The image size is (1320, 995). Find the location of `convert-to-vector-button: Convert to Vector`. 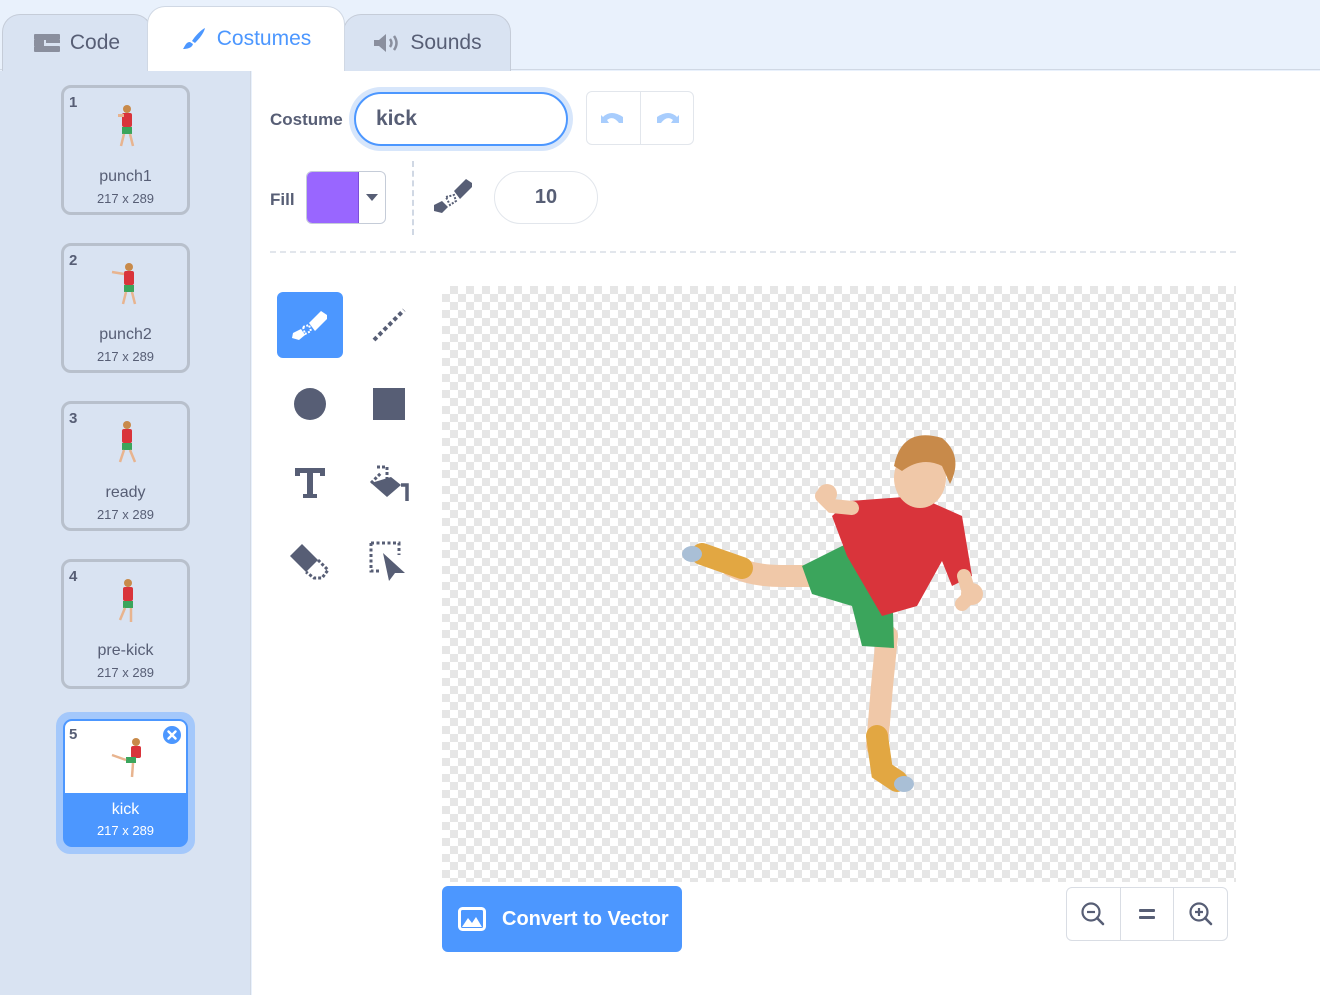

convert-to-vector-button: Convert to Vector is located at coordinates (562, 919).